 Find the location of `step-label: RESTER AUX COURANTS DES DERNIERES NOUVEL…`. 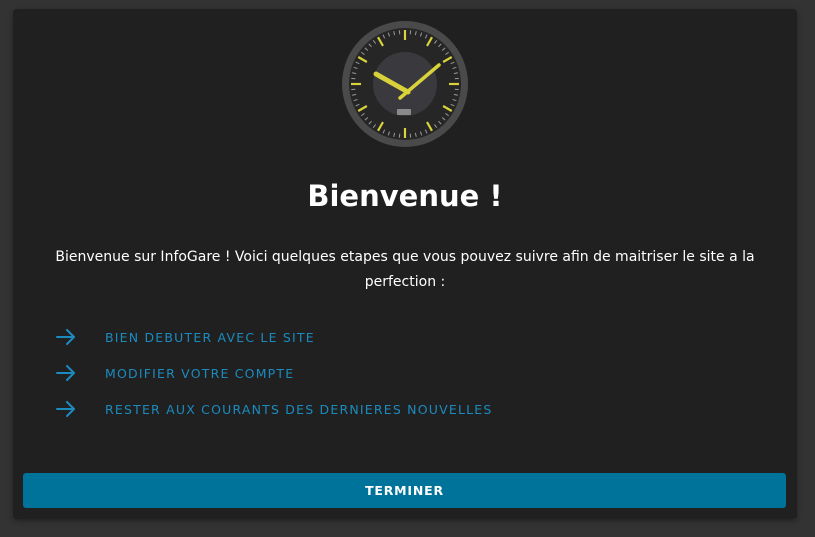

step-label: RESTER AUX COURANTS DES DERNIERES NOUVEL… is located at coordinates (299, 409).